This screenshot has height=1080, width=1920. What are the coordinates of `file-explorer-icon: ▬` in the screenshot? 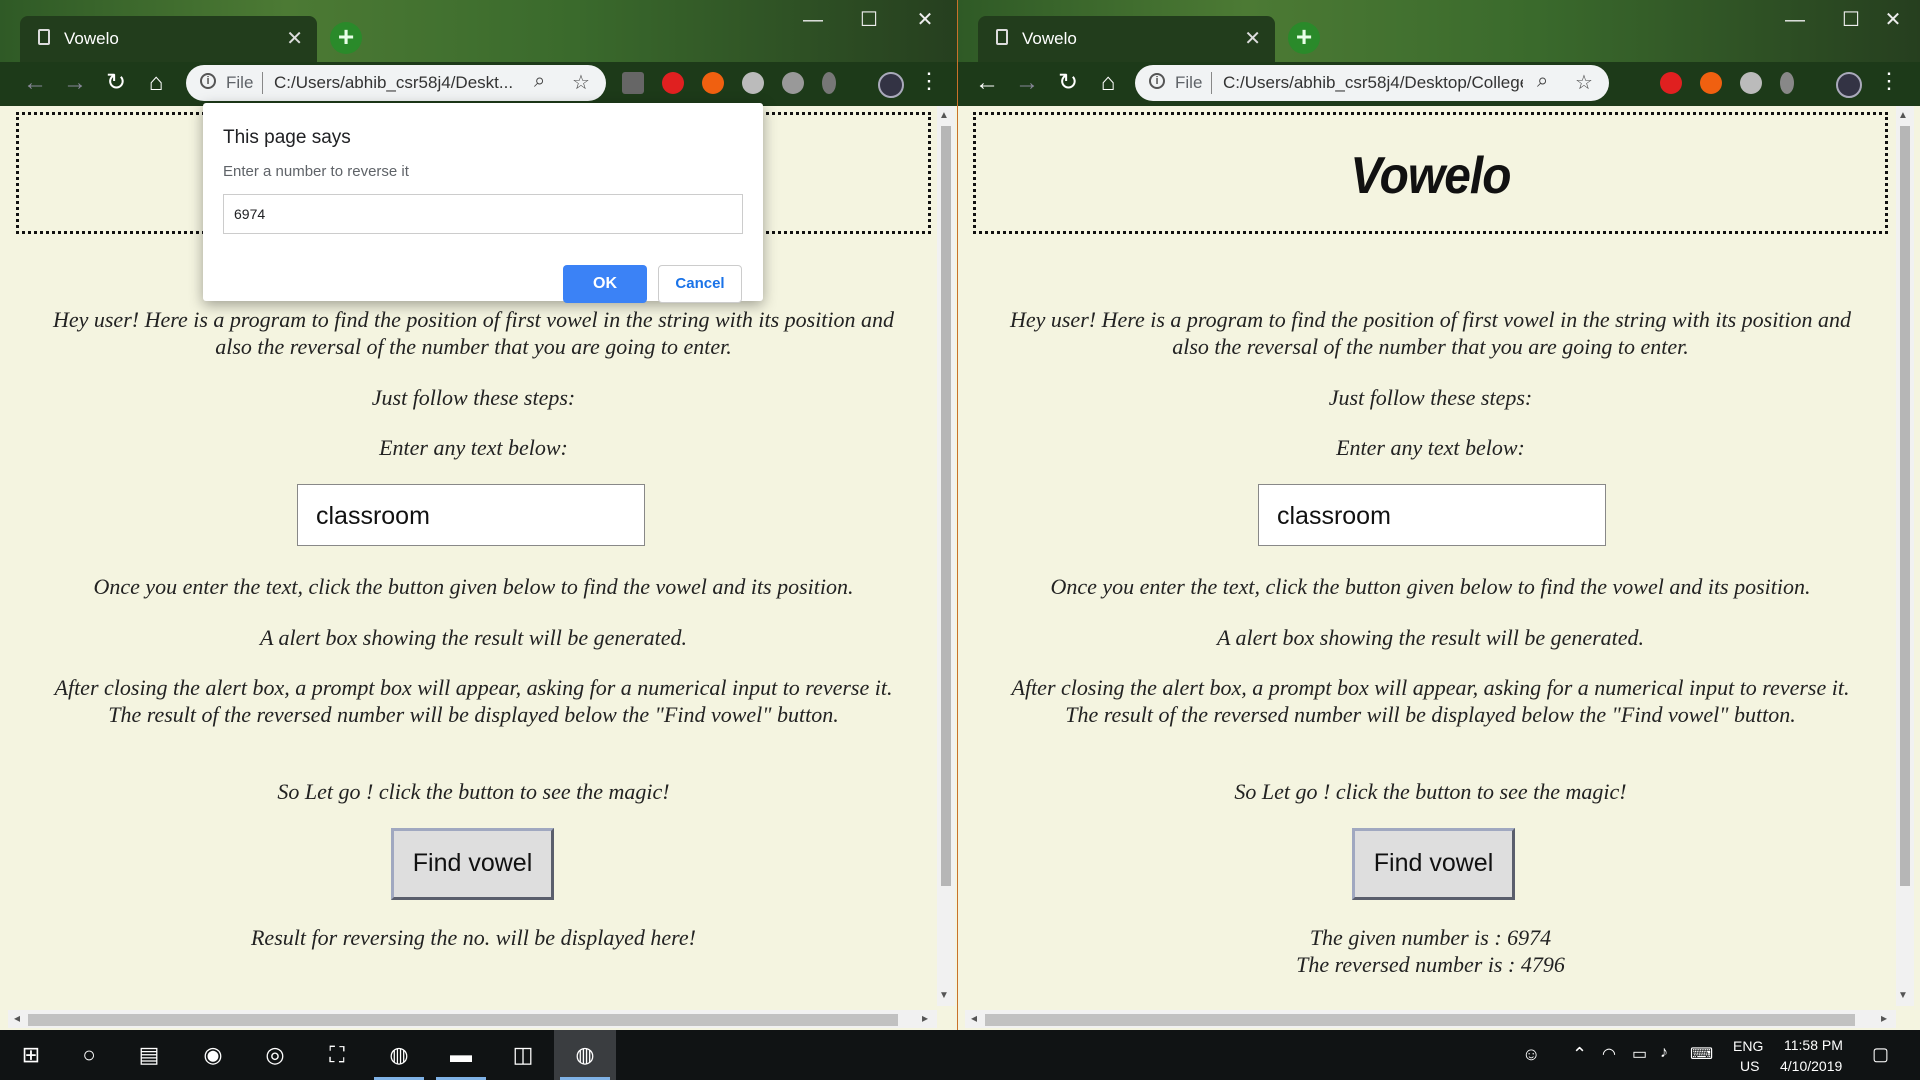 It's located at (461, 1055).